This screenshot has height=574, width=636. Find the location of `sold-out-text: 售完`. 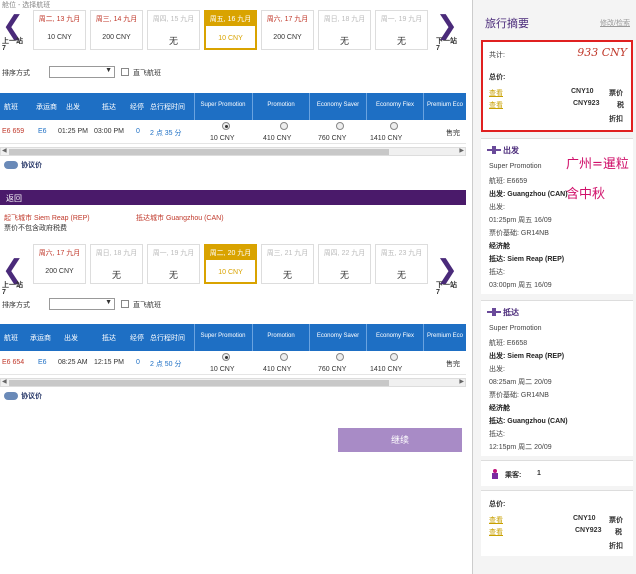

sold-out-text: 售完 is located at coordinates (453, 364).